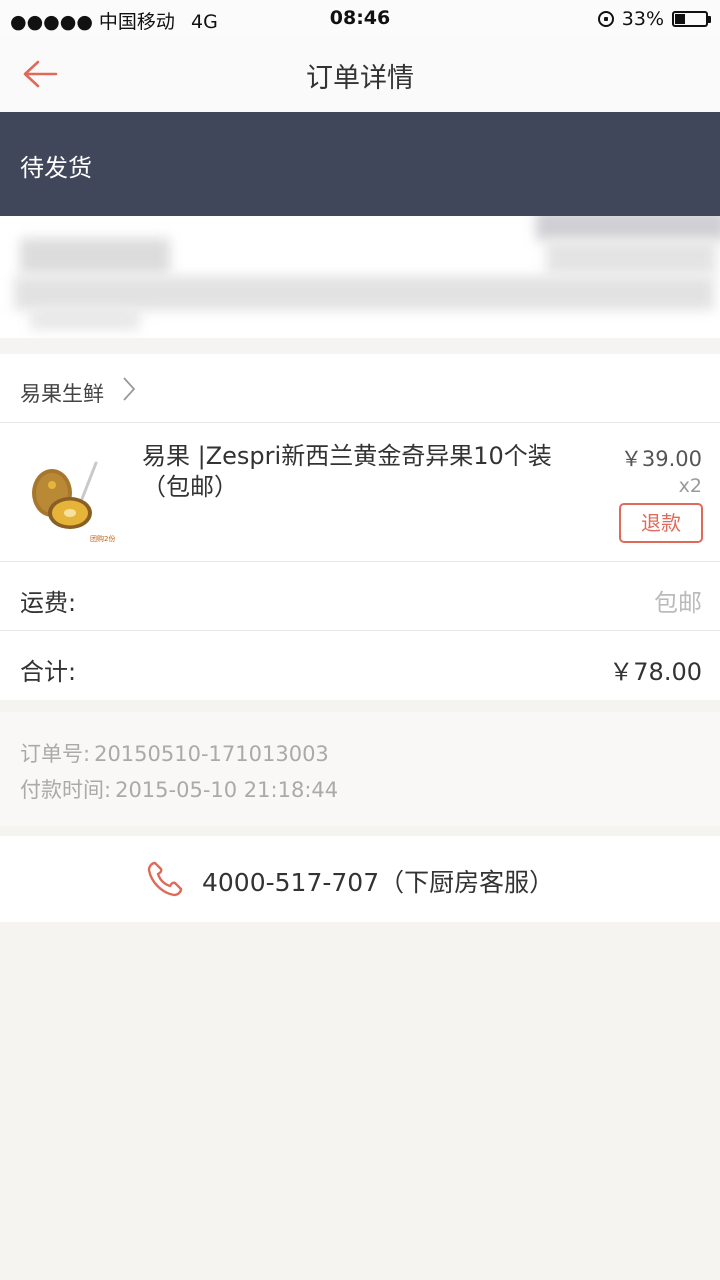  What do you see at coordinates (66, 790) in the screenshot?
I see `pay-time-label: 付款时间:` at bounding box center [66, 790].